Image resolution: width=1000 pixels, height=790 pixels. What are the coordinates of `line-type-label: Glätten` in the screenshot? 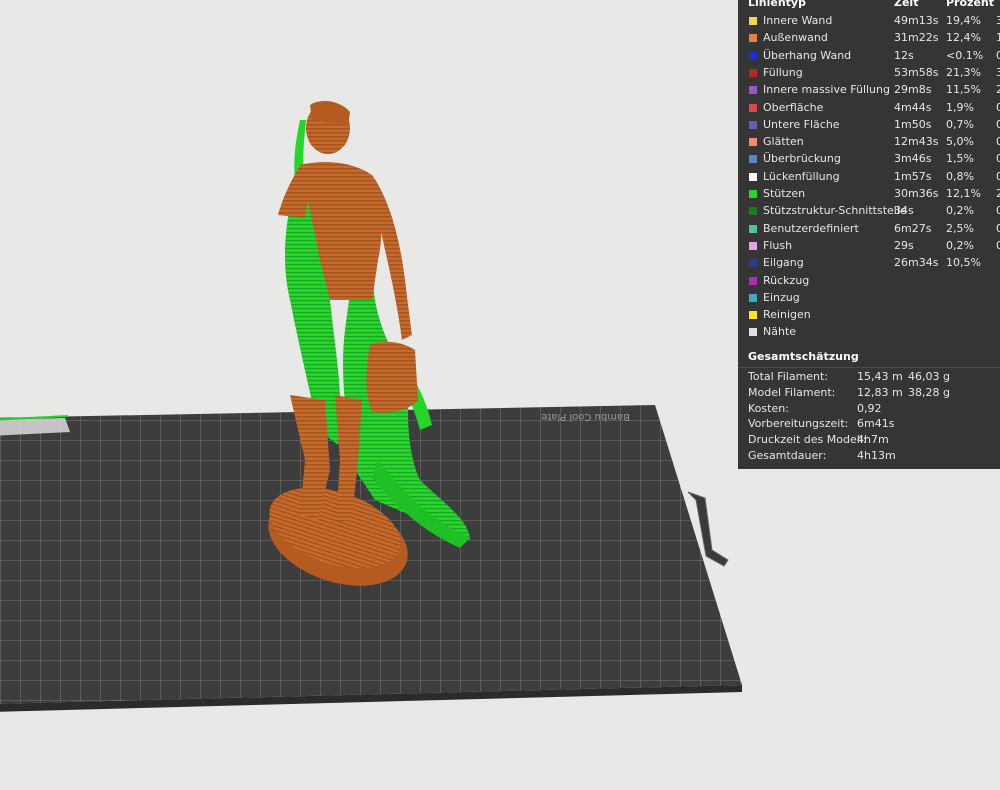 It's located at (783, 142).